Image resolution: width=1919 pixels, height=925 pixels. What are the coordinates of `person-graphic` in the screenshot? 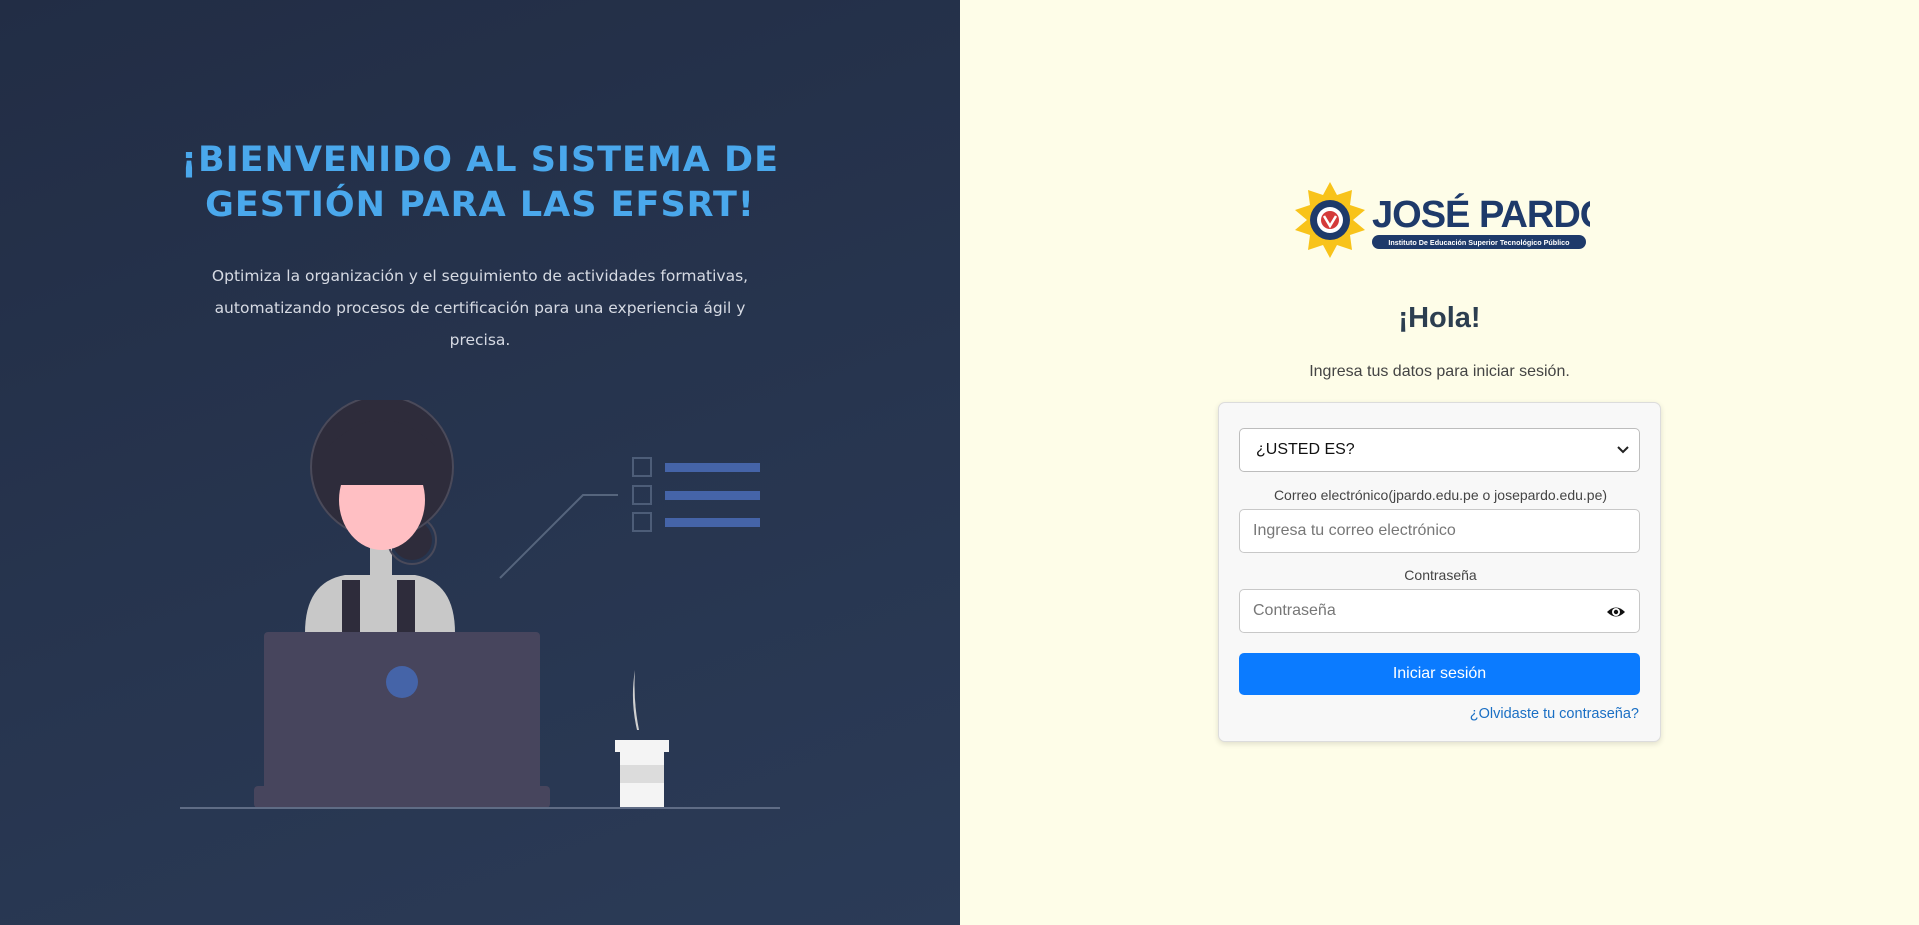 It's located at (380, 516).